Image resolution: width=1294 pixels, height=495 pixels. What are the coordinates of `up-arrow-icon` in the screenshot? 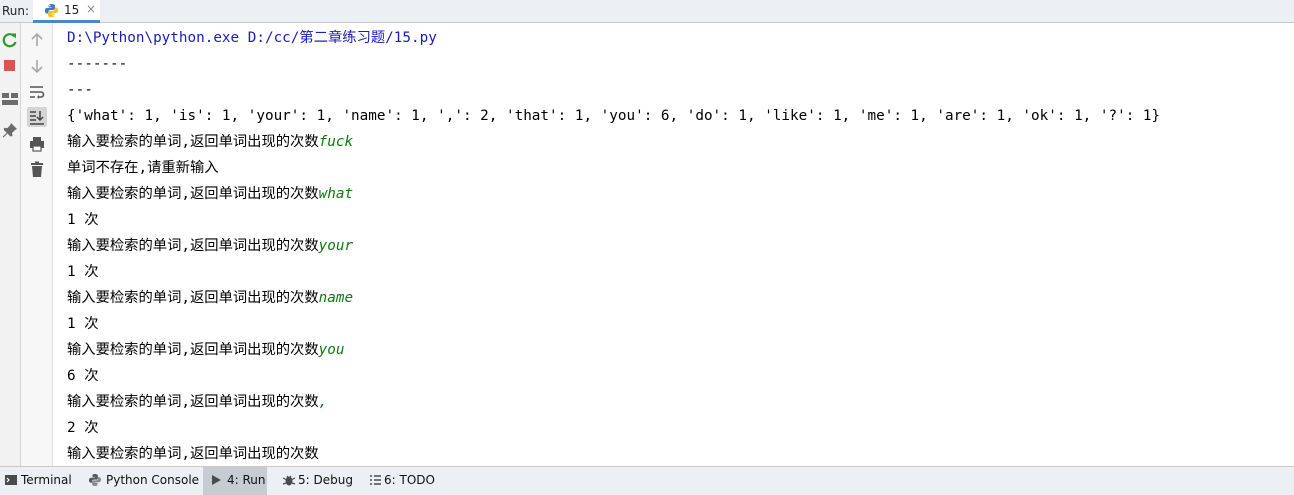 It's located at (37, 40).